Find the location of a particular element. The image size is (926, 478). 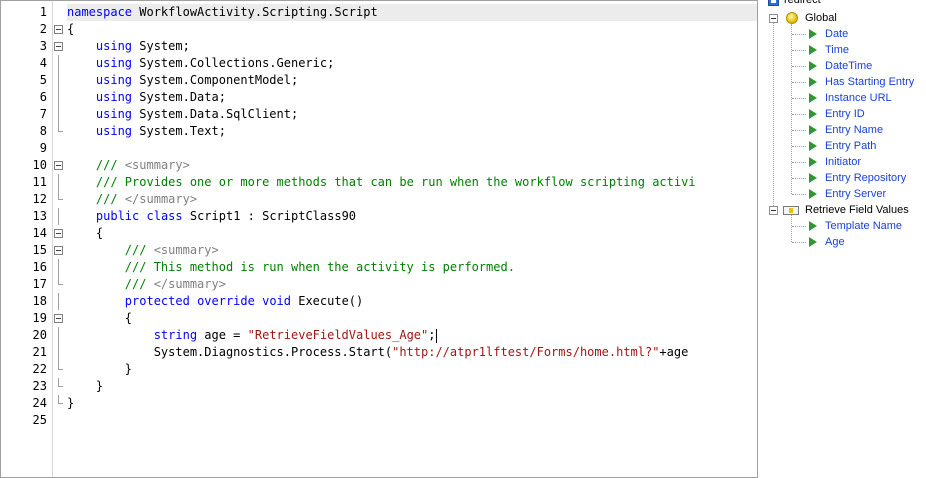

code-token: "http://atpr1lftest/Forms/home.html?" is located at coordinates (526, 352).